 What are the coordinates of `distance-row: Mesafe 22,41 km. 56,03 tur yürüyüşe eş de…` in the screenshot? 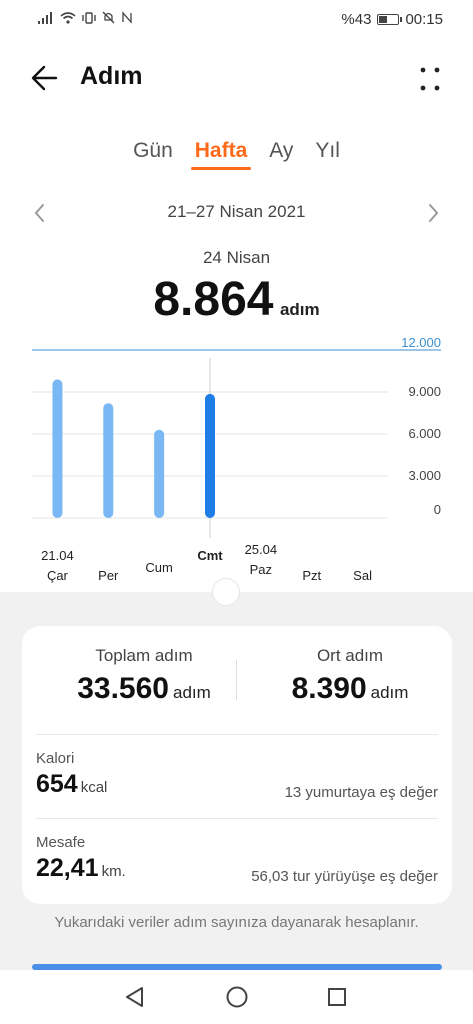 It's located at (237, 869).